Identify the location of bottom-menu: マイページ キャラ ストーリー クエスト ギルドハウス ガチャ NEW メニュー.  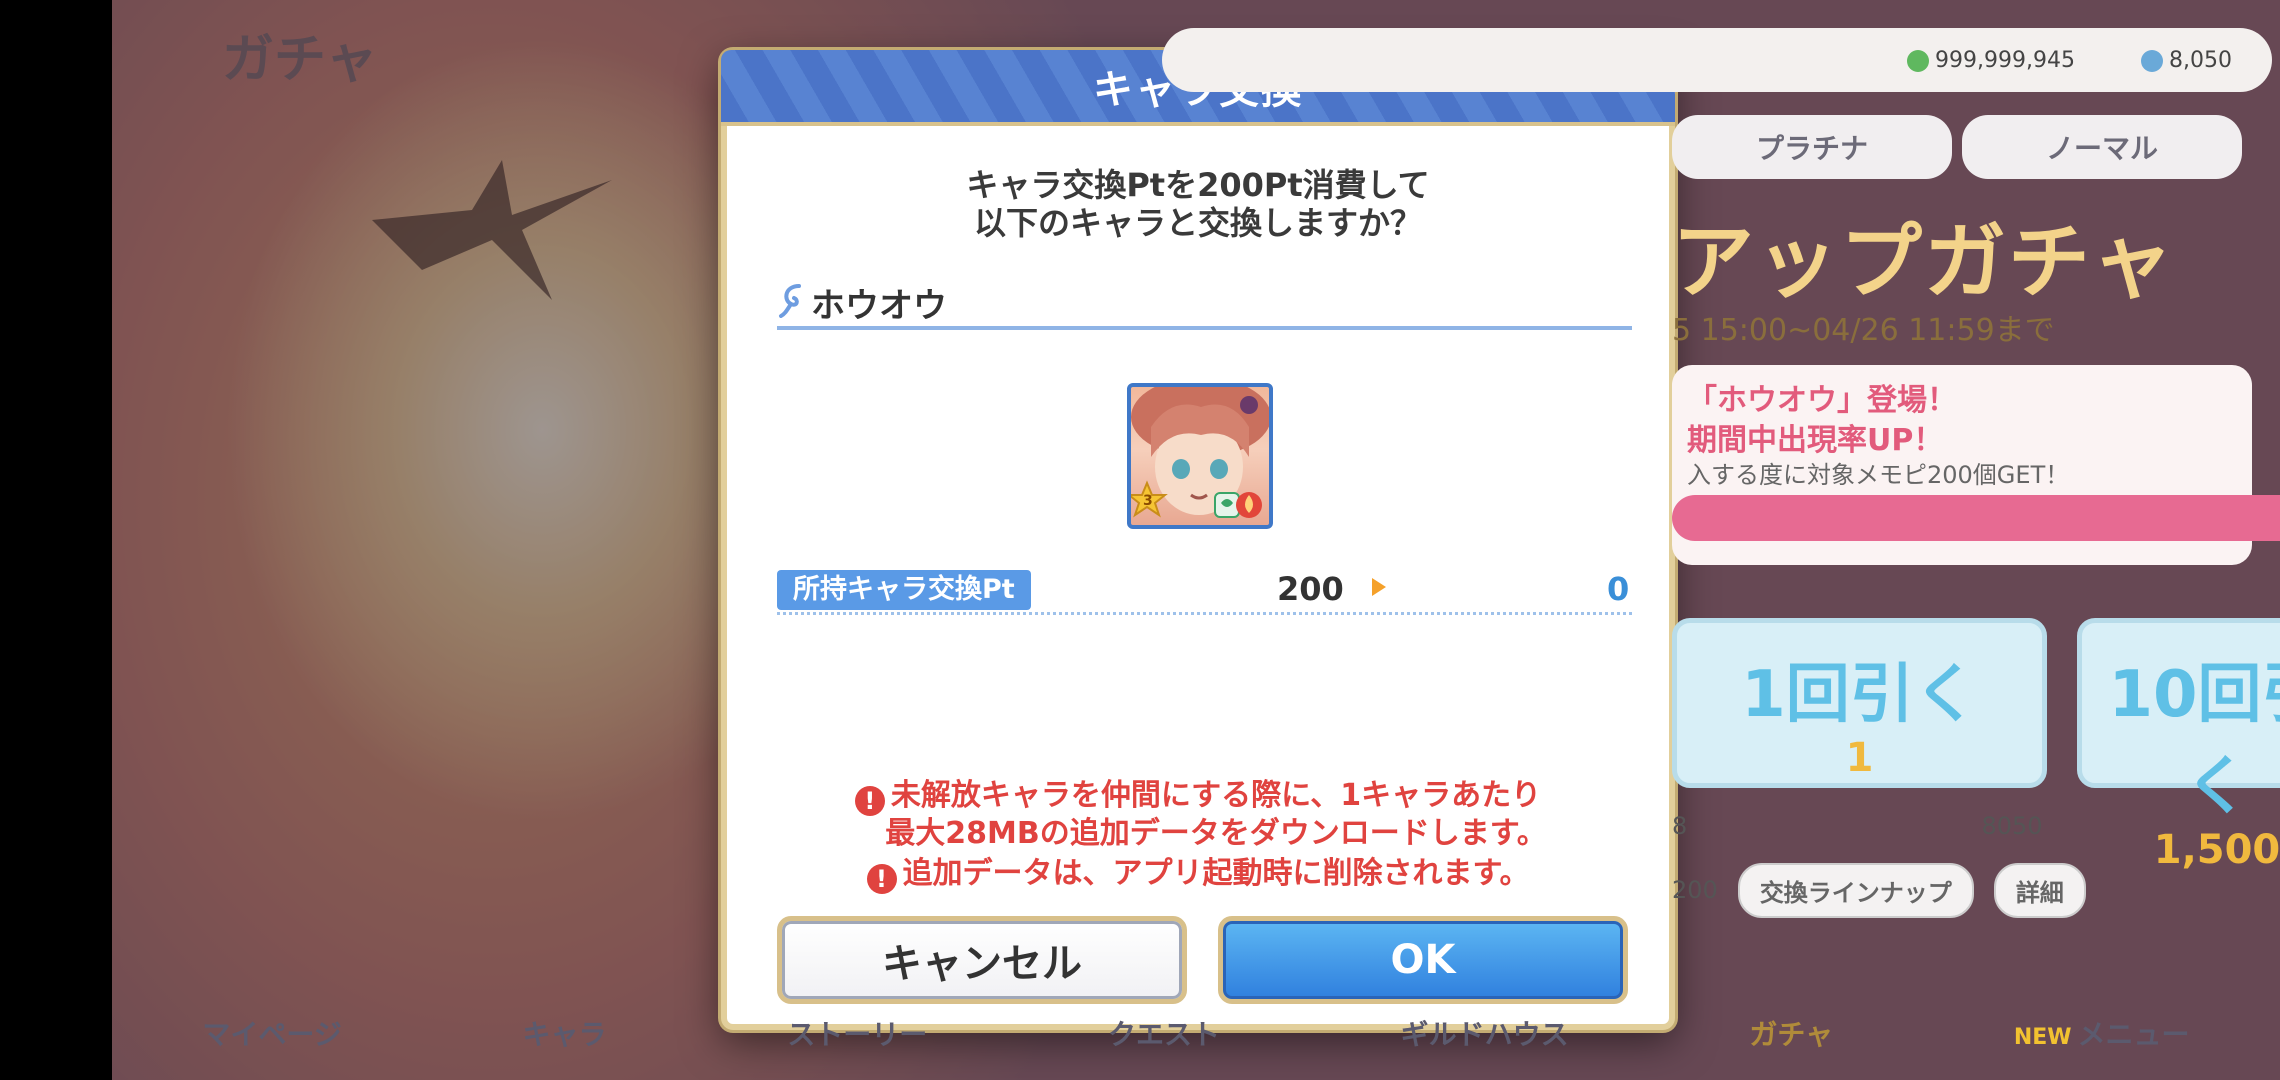
(1196, 1032).